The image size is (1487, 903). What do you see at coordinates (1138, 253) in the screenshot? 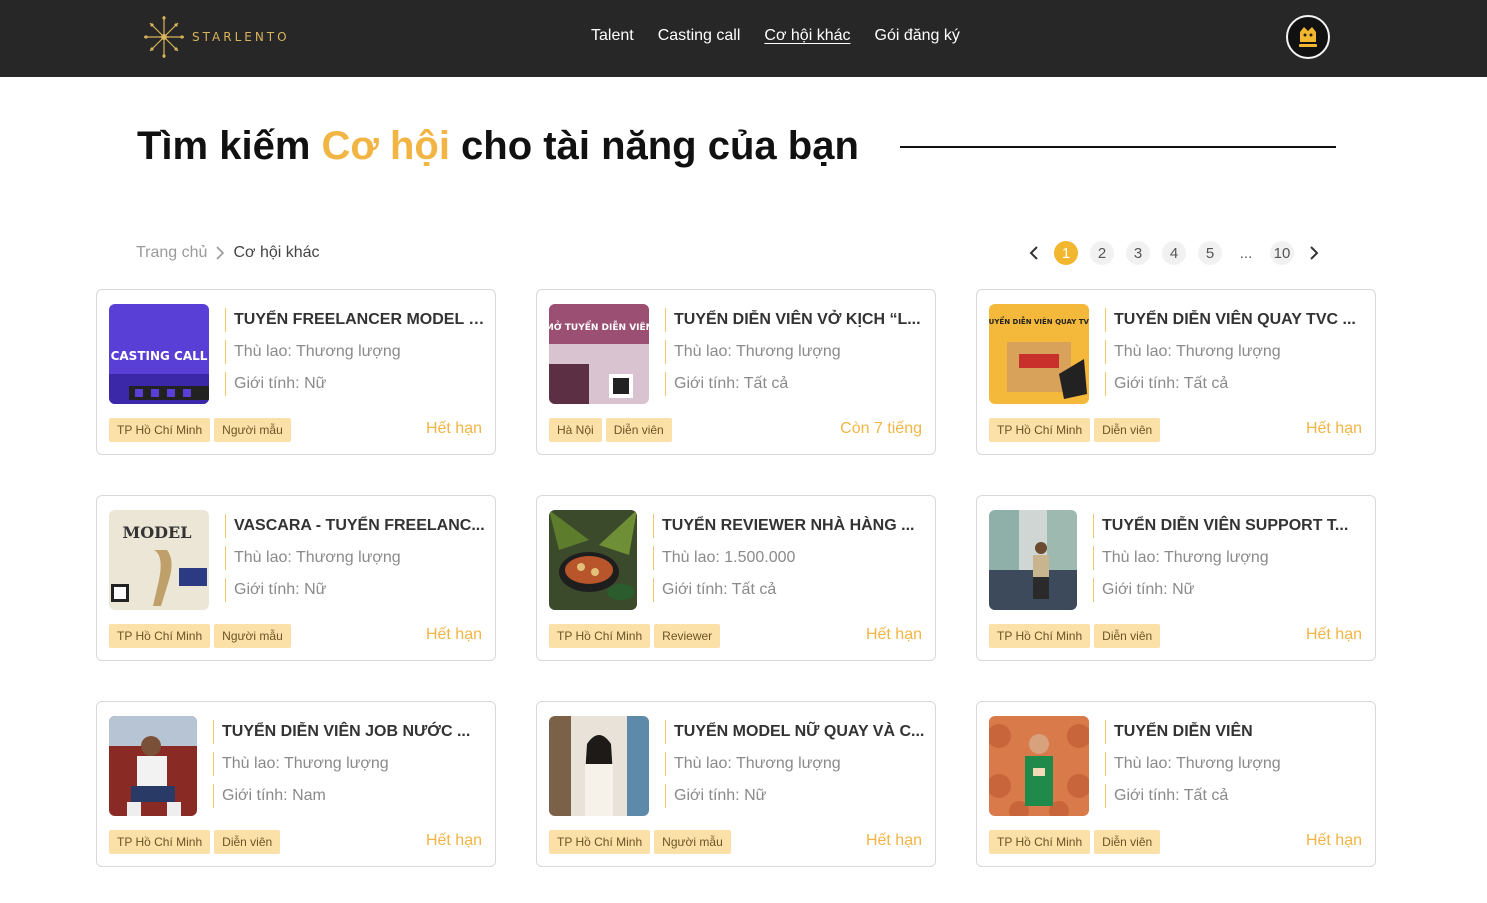
I see `page-3: 3` at bounding box center [1138, 253].